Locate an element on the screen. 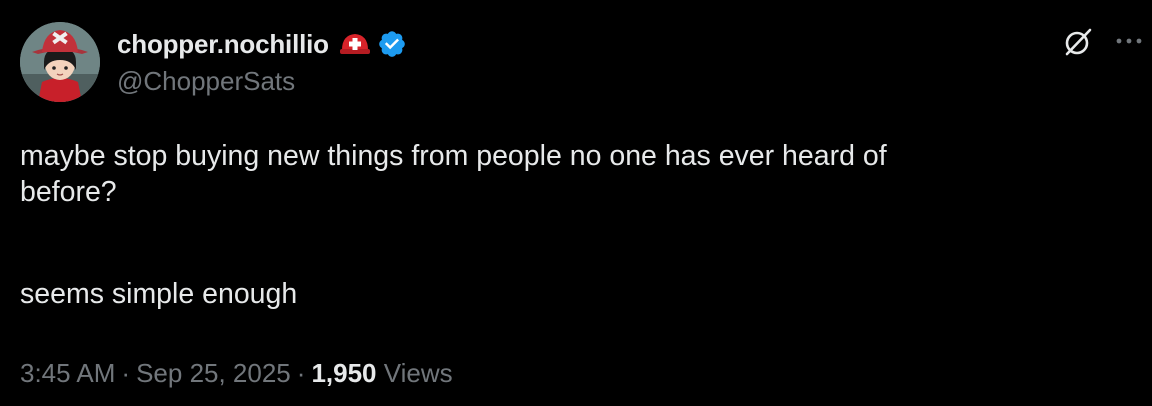 This screenshot has height=406, width=1152. avatar-image is located at coordinates (60, 62).